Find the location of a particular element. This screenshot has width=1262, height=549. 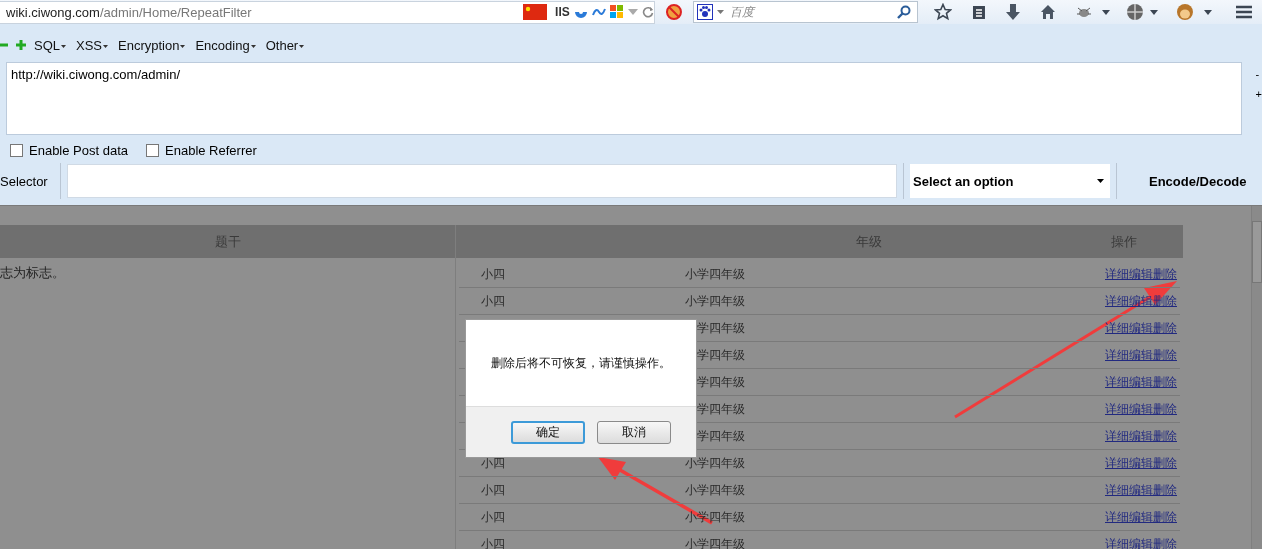

encode-decode-label: Encode/Decode is located at coordinates (1198, 181).